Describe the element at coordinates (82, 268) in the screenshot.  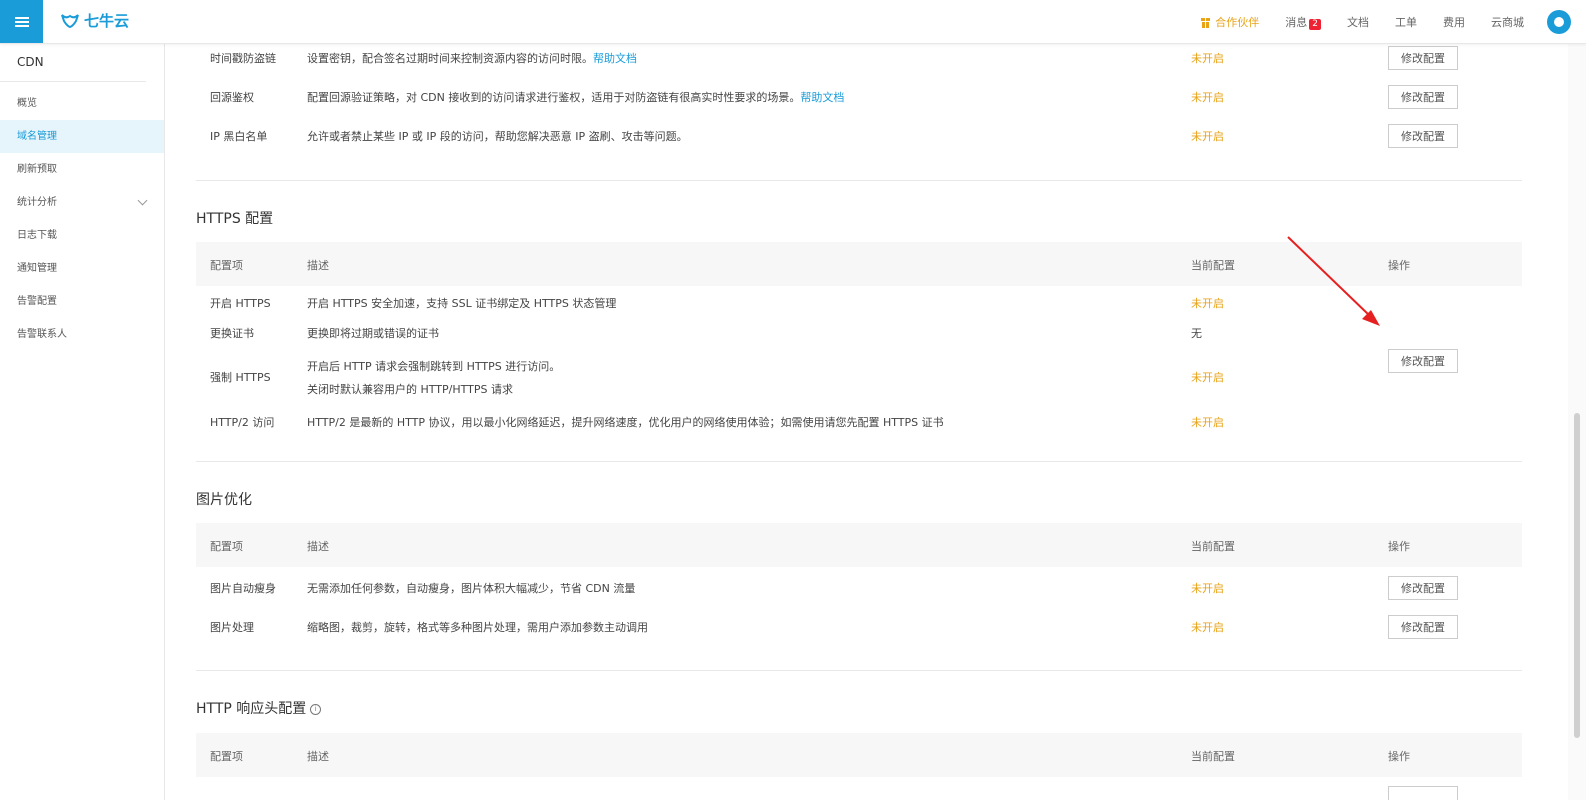
I see `sidebar-item-notifications: 通知管理` at that location.